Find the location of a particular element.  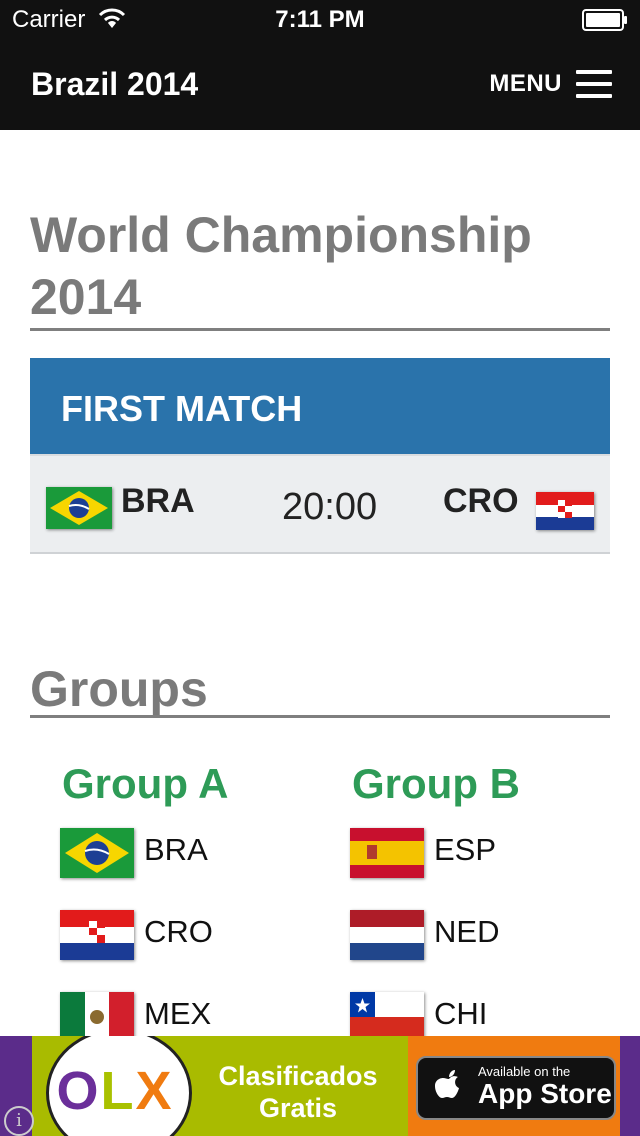

apple-icon is located at coordinates (447, 1084).